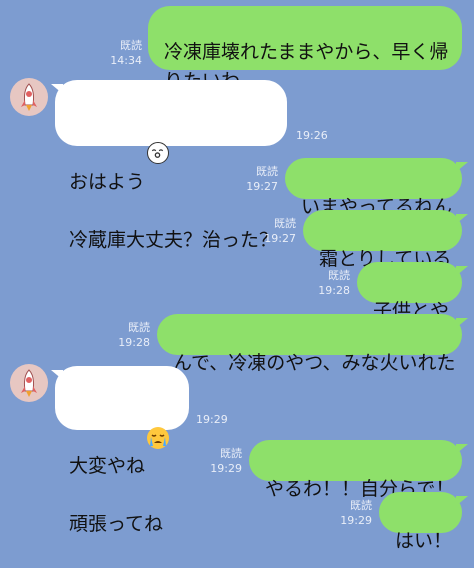 This screenshot has height=568, width=474. Describe the element at coordinates (305, 49) in the screenshot. I see `sent-message-bubble: 冷凍庫壊れたままやから、早く帰 りたいわ、、。` at that location.